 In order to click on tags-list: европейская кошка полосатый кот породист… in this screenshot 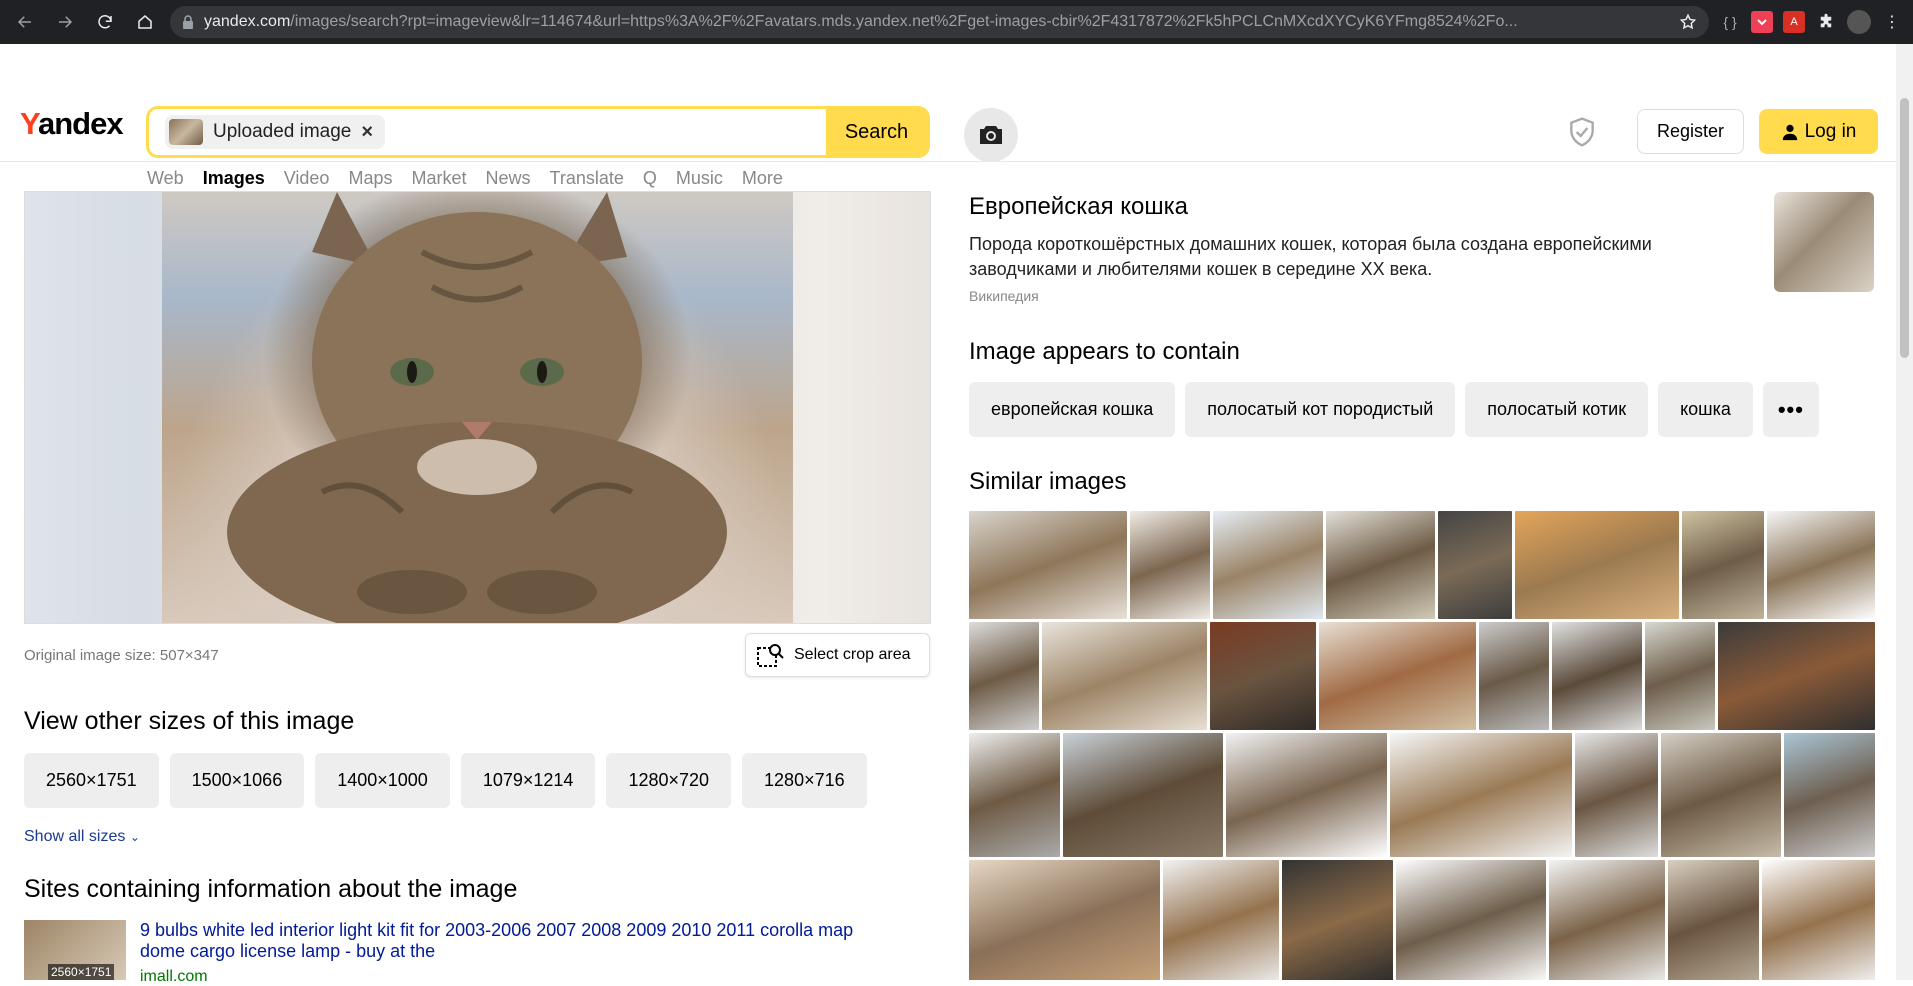, I will do `click(1394, 409)`.